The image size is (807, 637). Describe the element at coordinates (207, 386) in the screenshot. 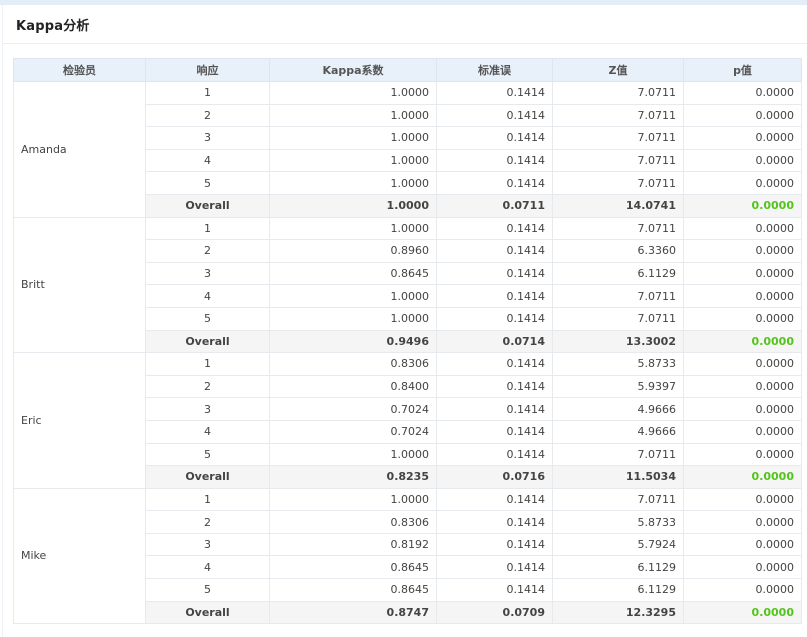

I see `response-cell: 2` at that location.